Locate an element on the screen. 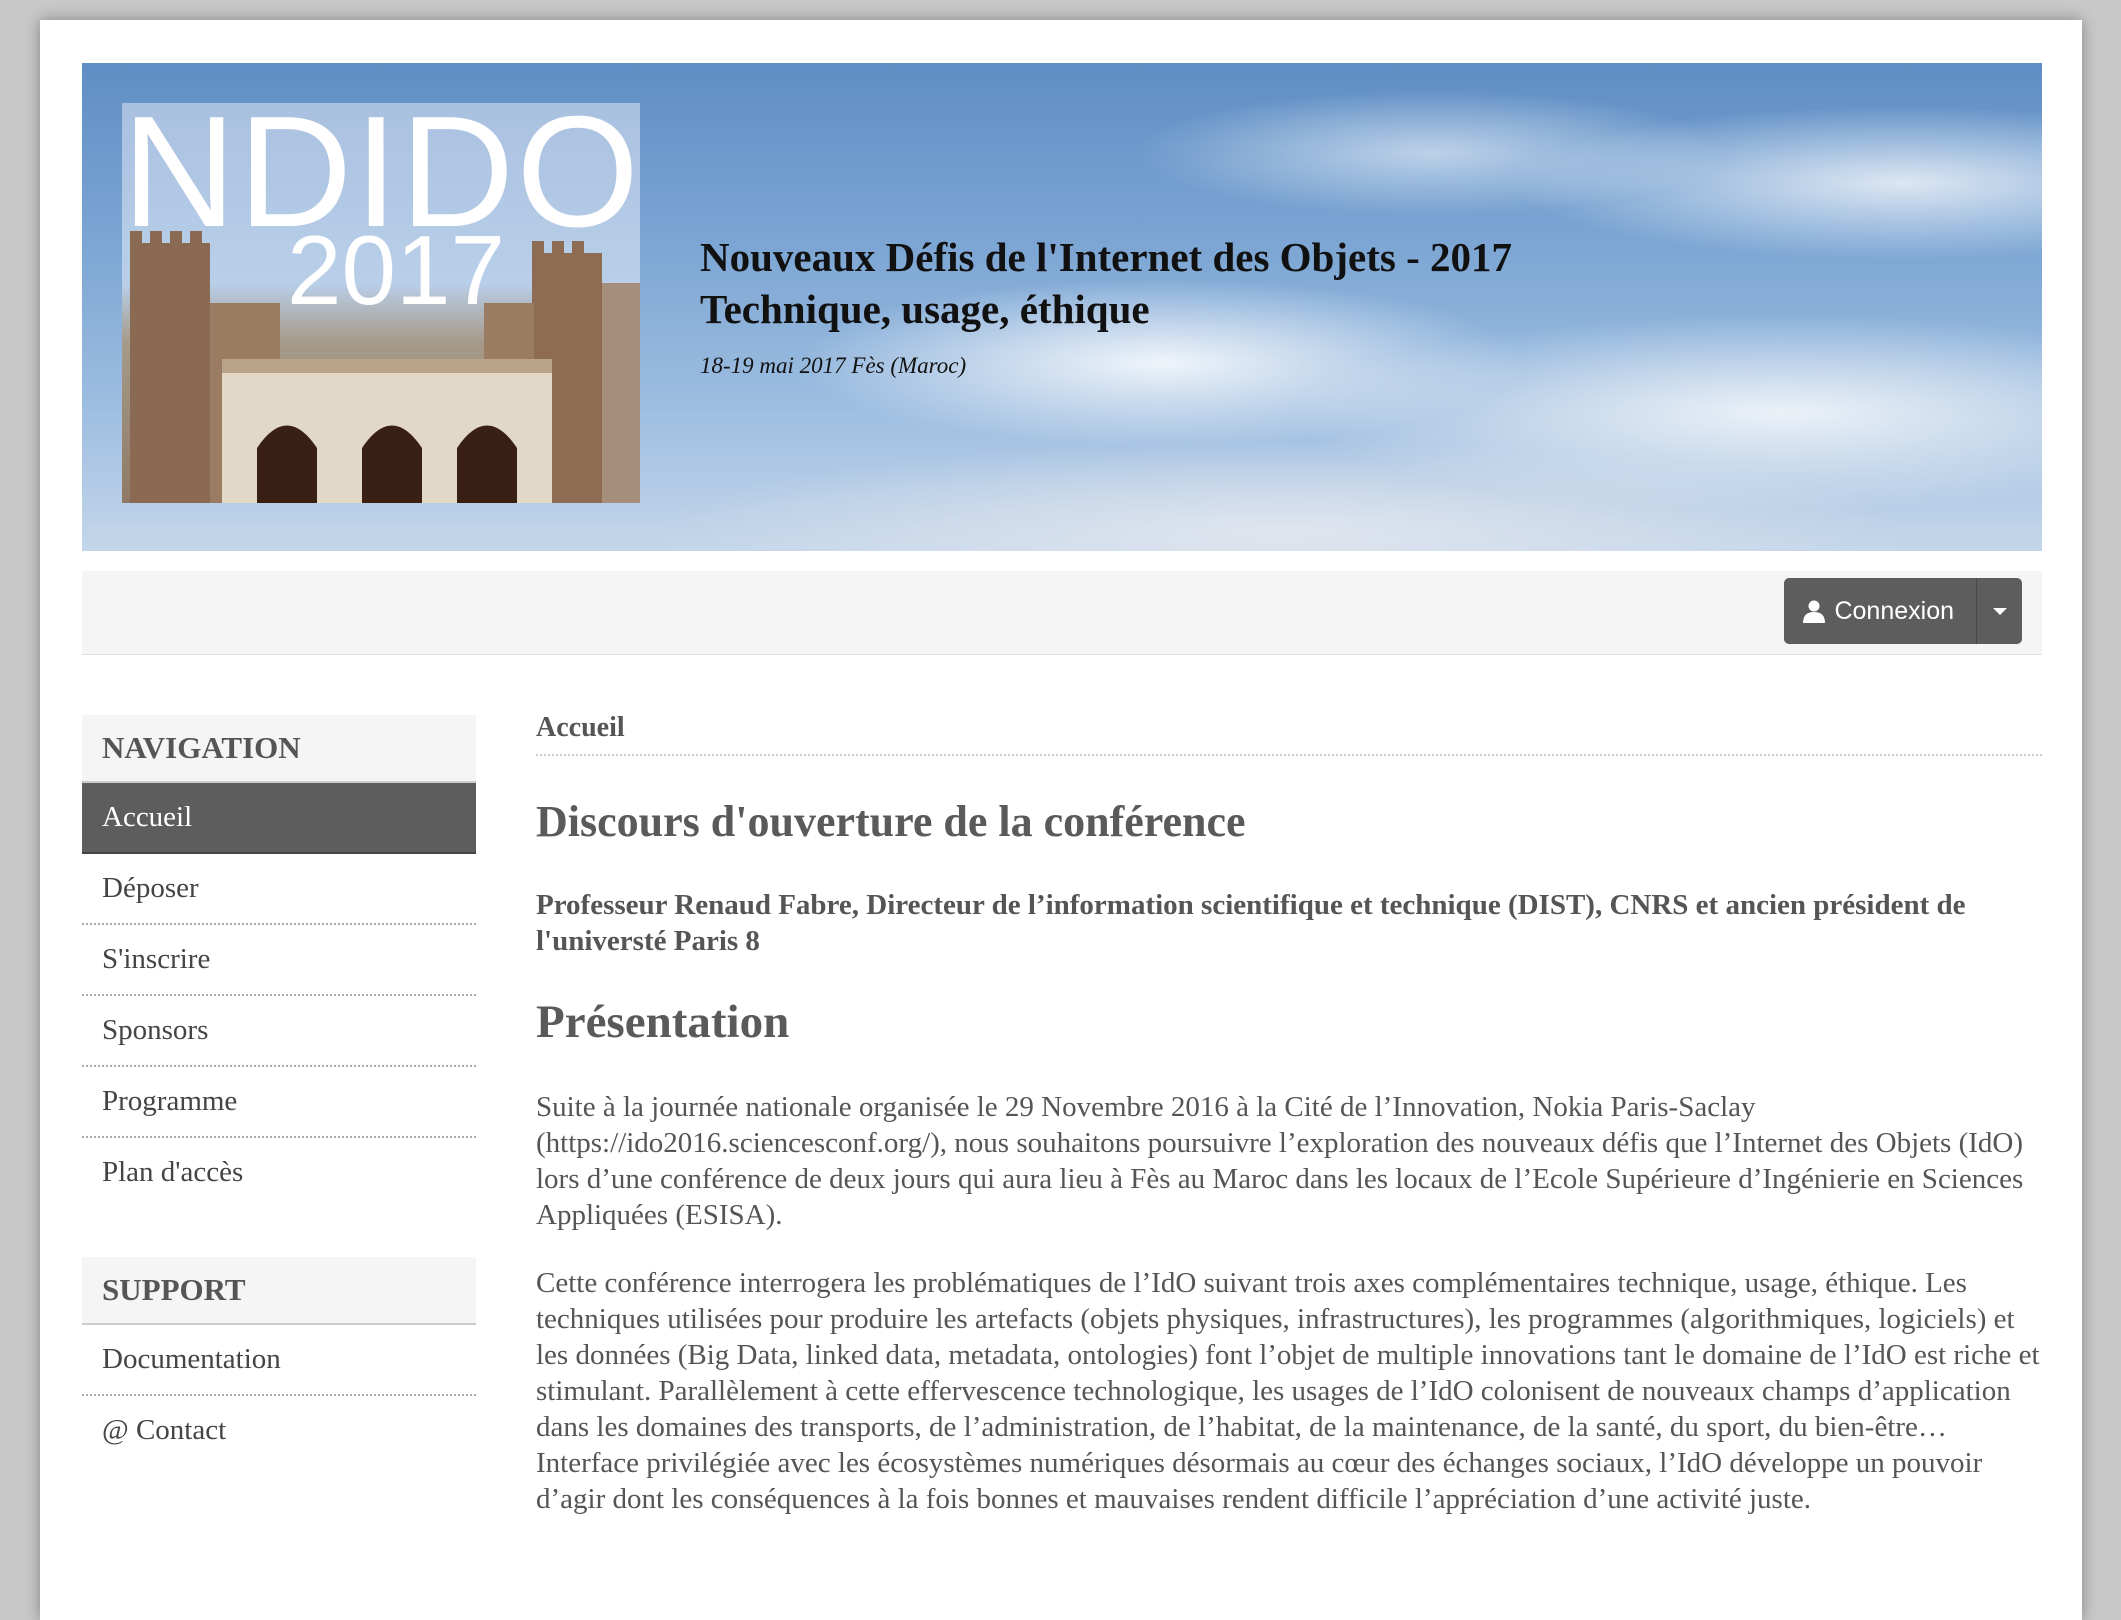  login-button: Connexion is located at coordinates (1880, 611).